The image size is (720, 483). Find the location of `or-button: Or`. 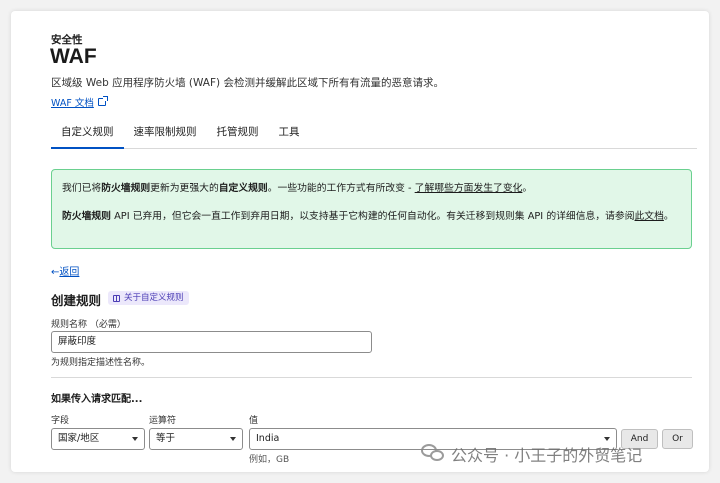

or-button: Or is located at coordinates (677, 439).